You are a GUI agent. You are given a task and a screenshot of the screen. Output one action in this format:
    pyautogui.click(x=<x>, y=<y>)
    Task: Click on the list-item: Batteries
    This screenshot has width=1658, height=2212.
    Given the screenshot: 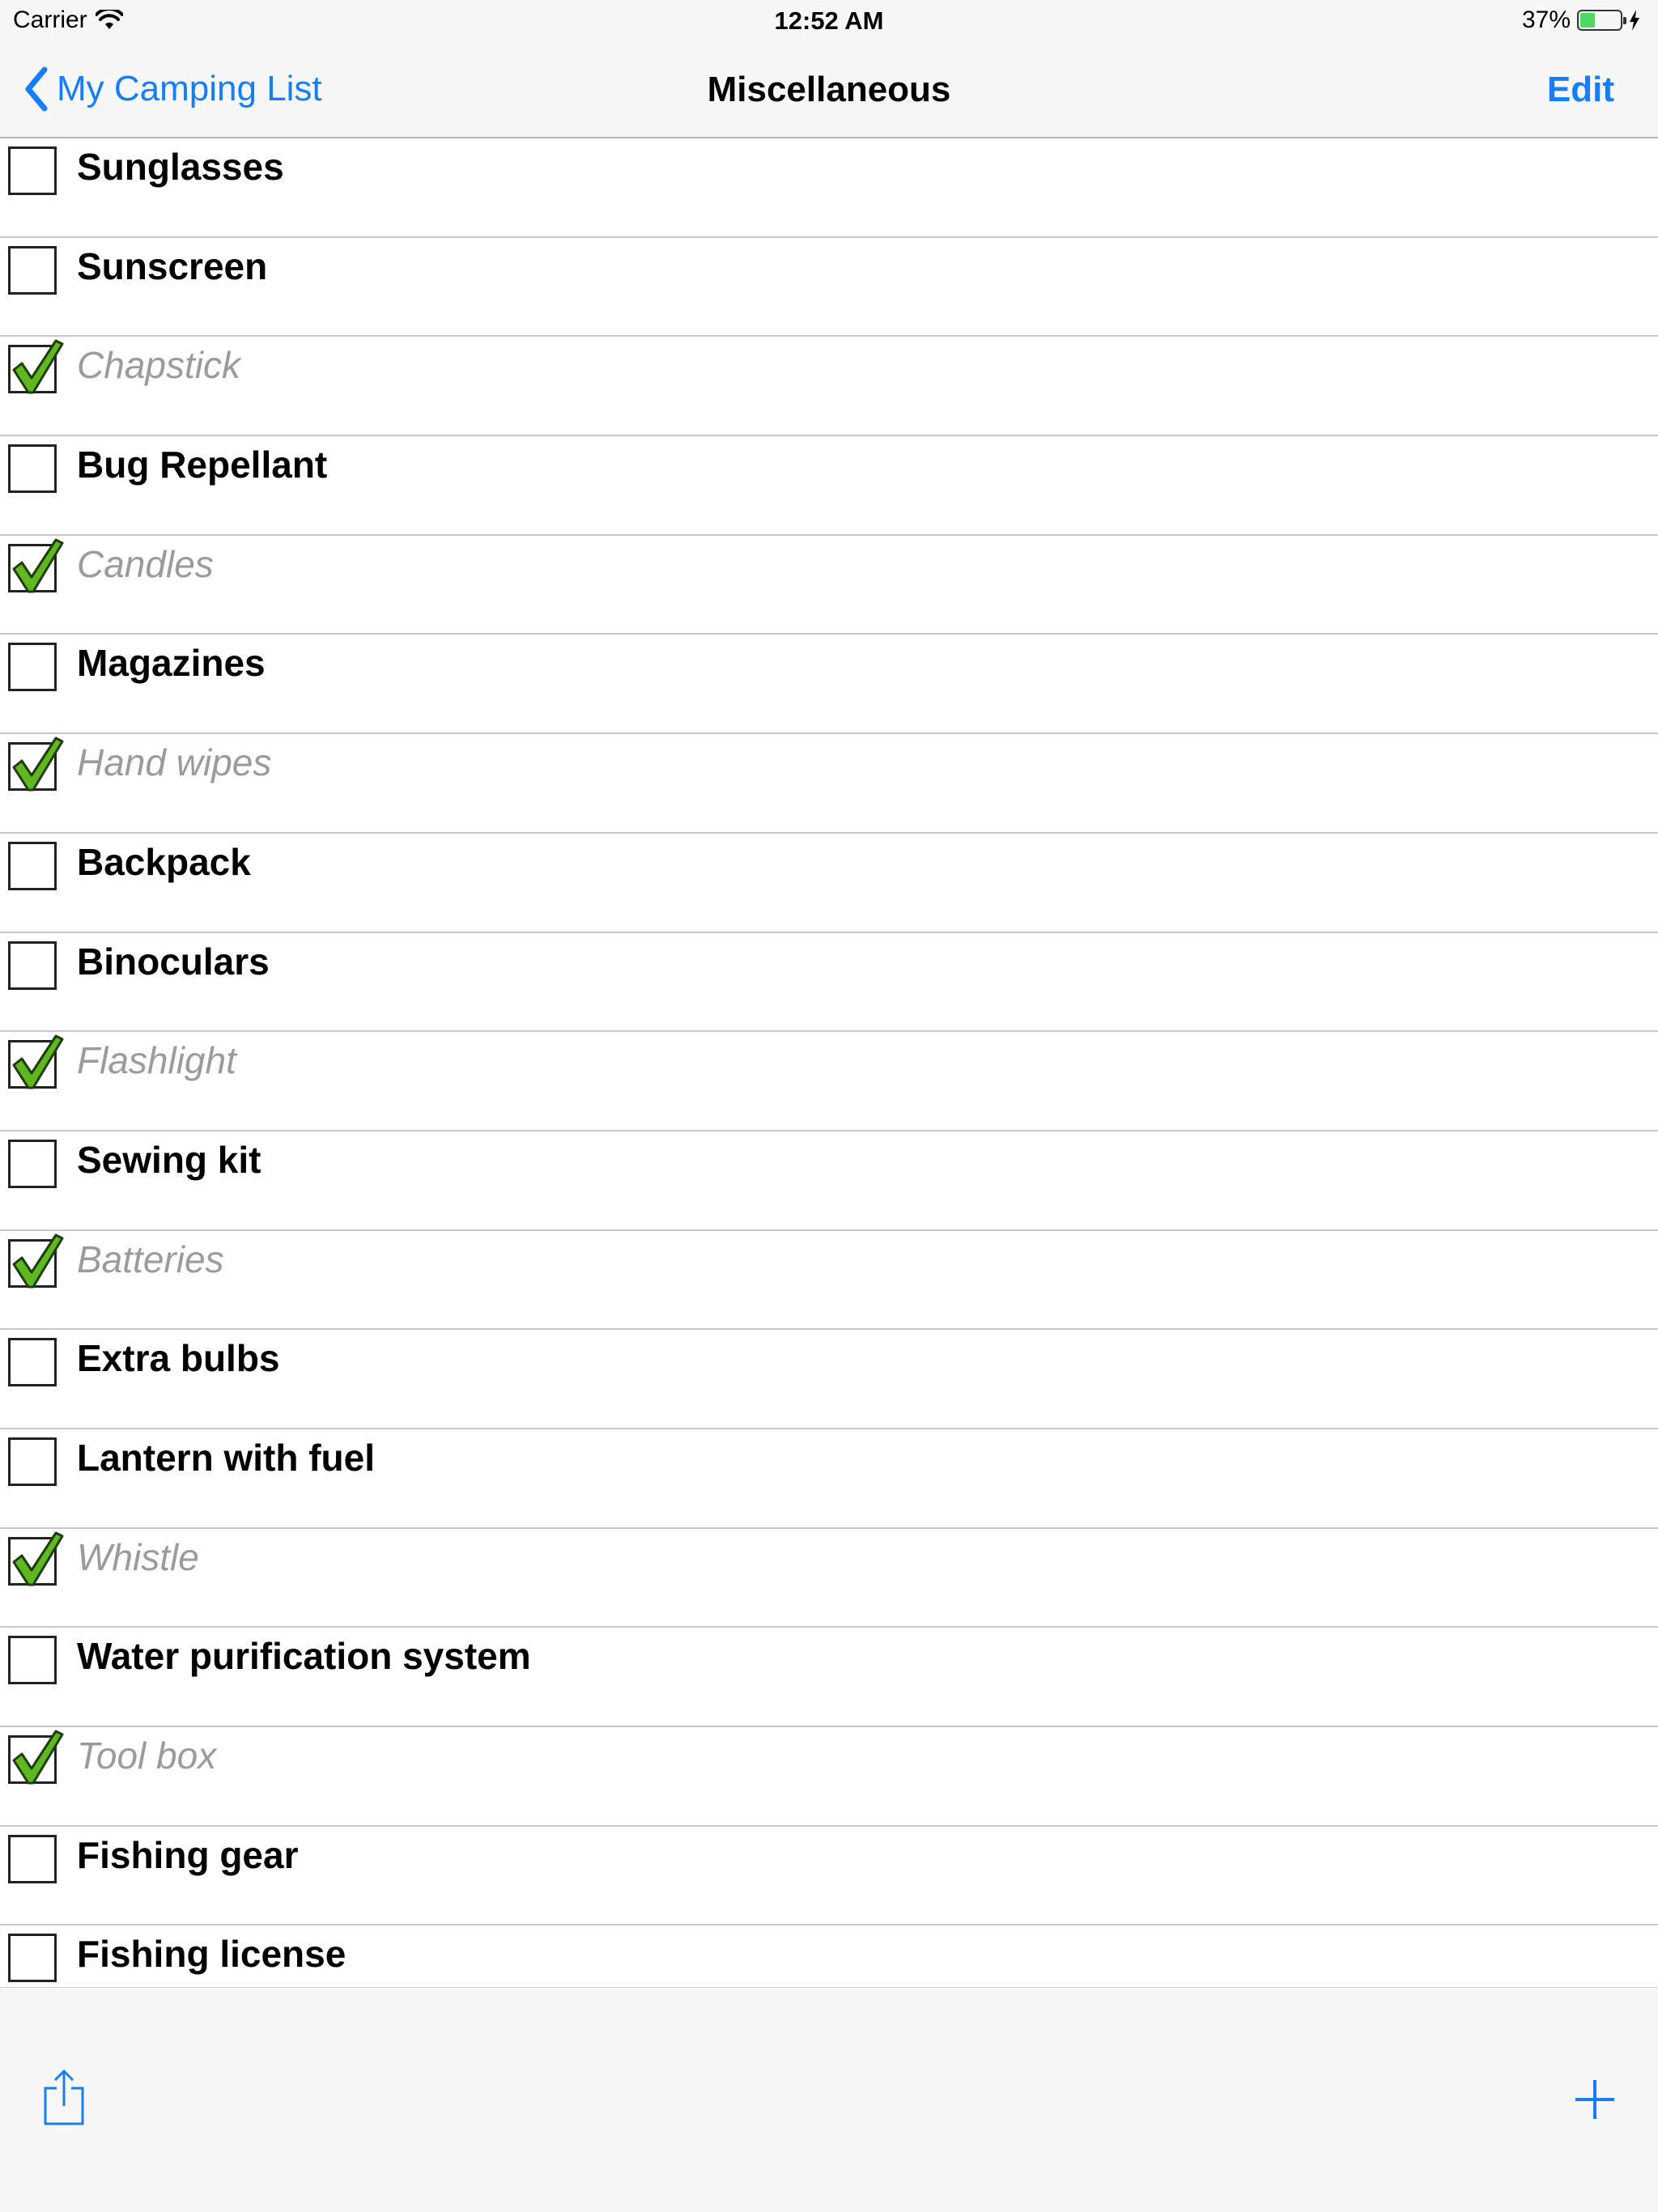 What is the action you would take?
    pyautogui.click(x=829, y=1281)
    